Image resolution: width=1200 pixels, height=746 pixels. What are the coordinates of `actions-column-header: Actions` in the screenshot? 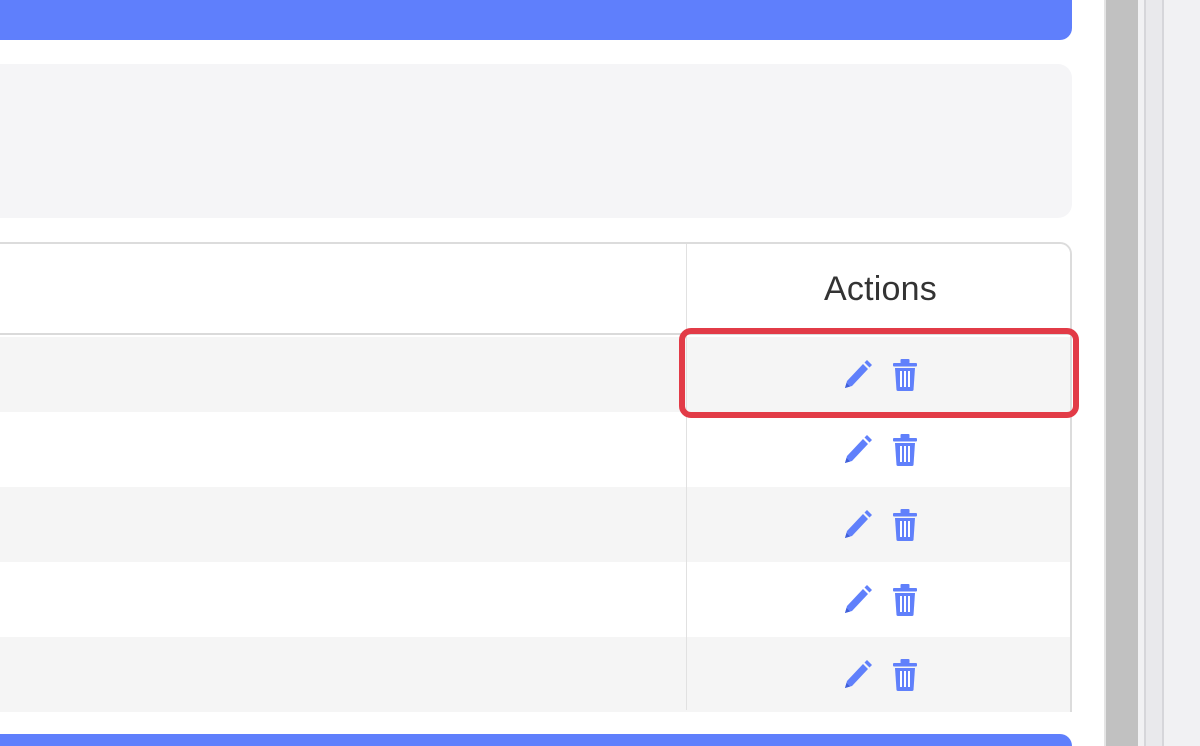 It's located at (880, 289).